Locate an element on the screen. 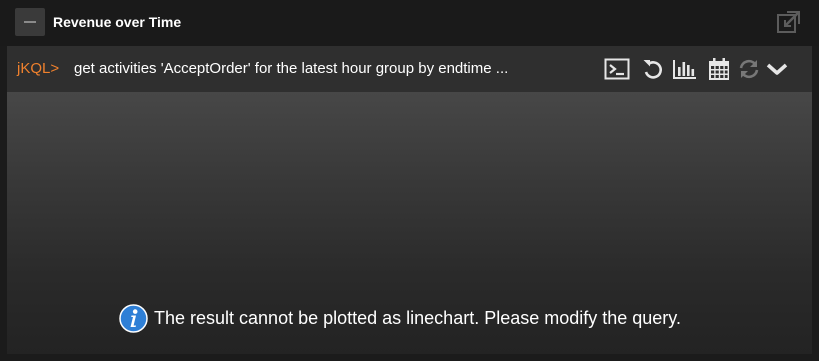 Image resolution: width=819 pixels, height=361 pixels. popout-icon is located at coordinates (789, 22).